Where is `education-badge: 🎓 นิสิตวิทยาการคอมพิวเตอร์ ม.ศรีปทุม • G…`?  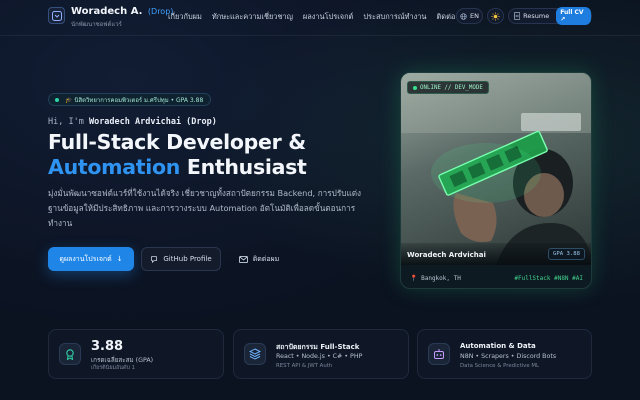 education-badge: 🎓 นิสิตวิทยาการคอมพิวเตอร์ ม.ศรีปทุม • G… is located at coordinates (130, 99).